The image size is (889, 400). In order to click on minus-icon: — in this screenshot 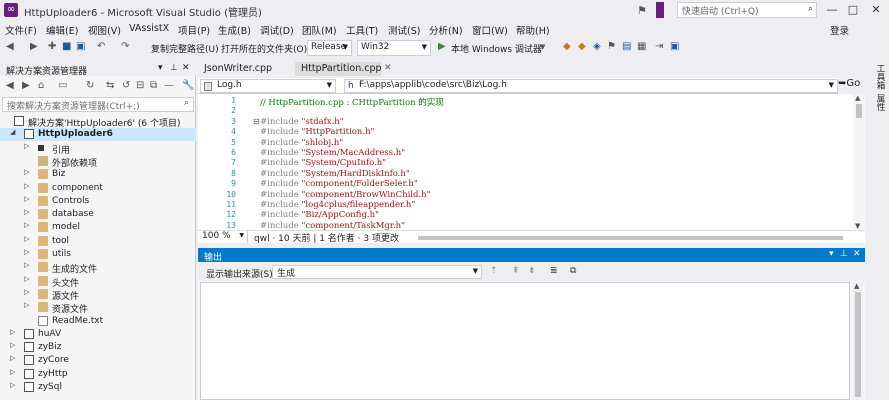, I will do `click(169, 85)`.